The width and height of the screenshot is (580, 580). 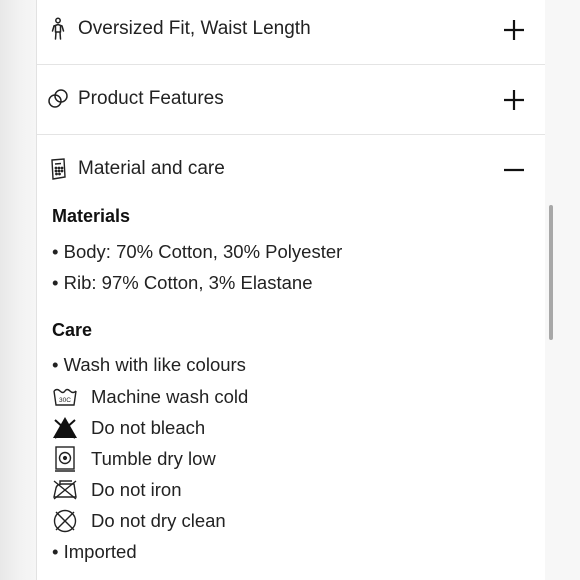 What do you see at coordinates (551, 272) in the screenshot?
I see `scrollbar-thumb` at bounding box center [551, 272].